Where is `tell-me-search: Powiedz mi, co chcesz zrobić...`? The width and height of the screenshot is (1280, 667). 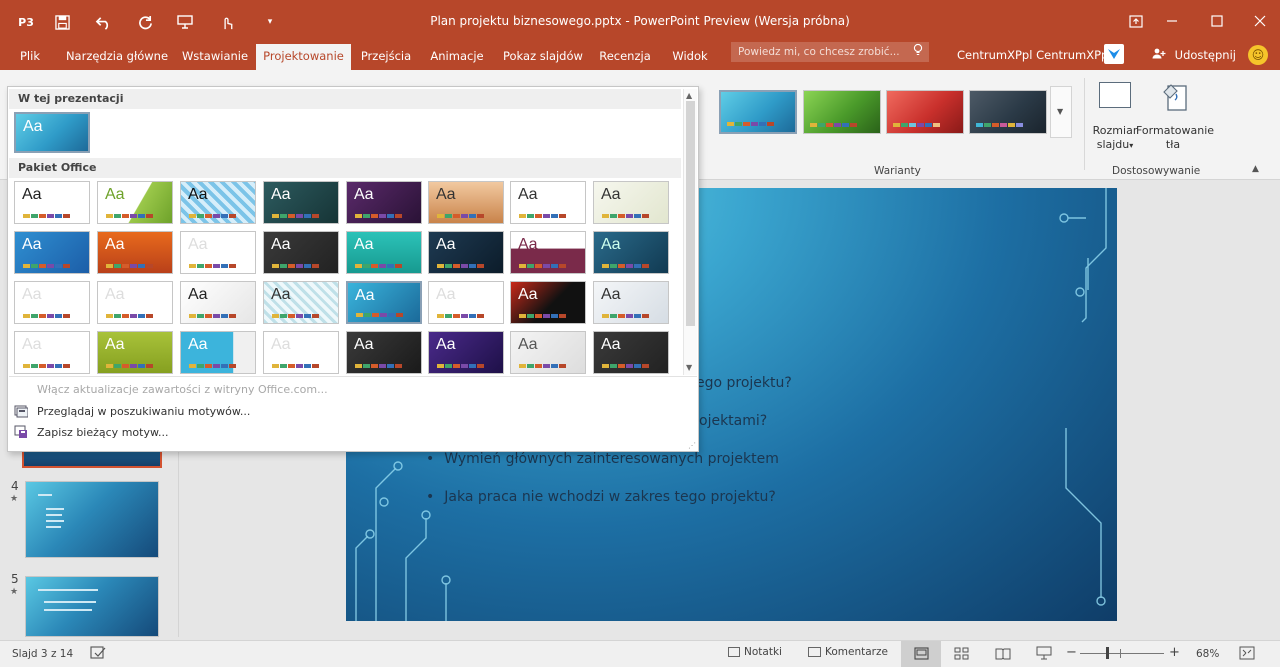
tell-me-search: Powiedz mi, co chcesz zrobić... is located at coordinates (830, 52).